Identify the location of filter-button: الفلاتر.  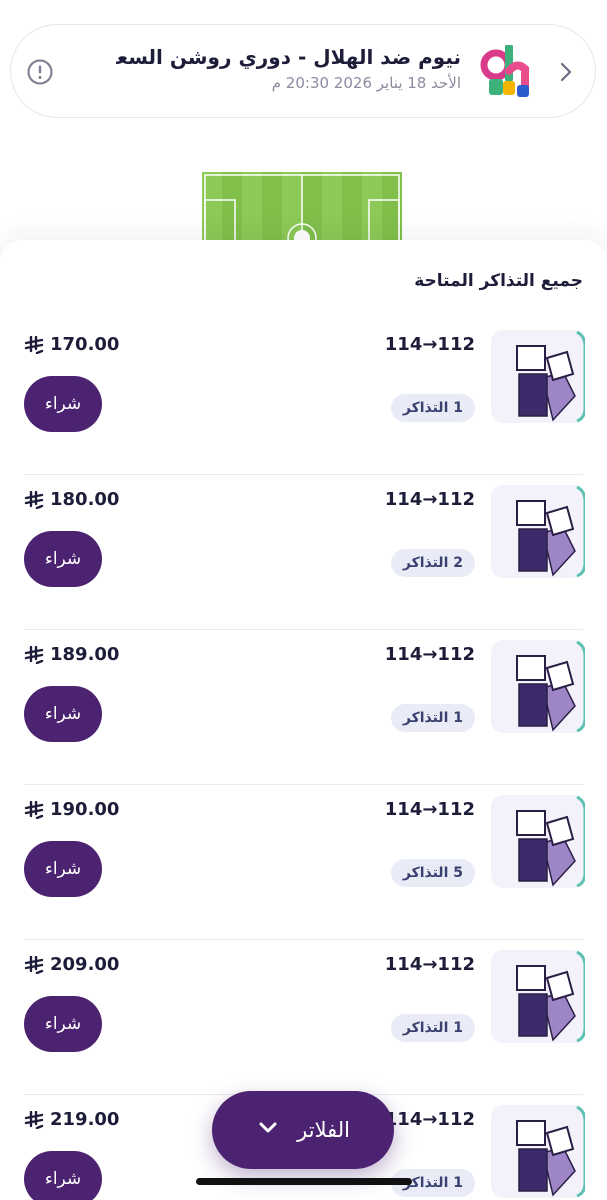
(303, 1130).